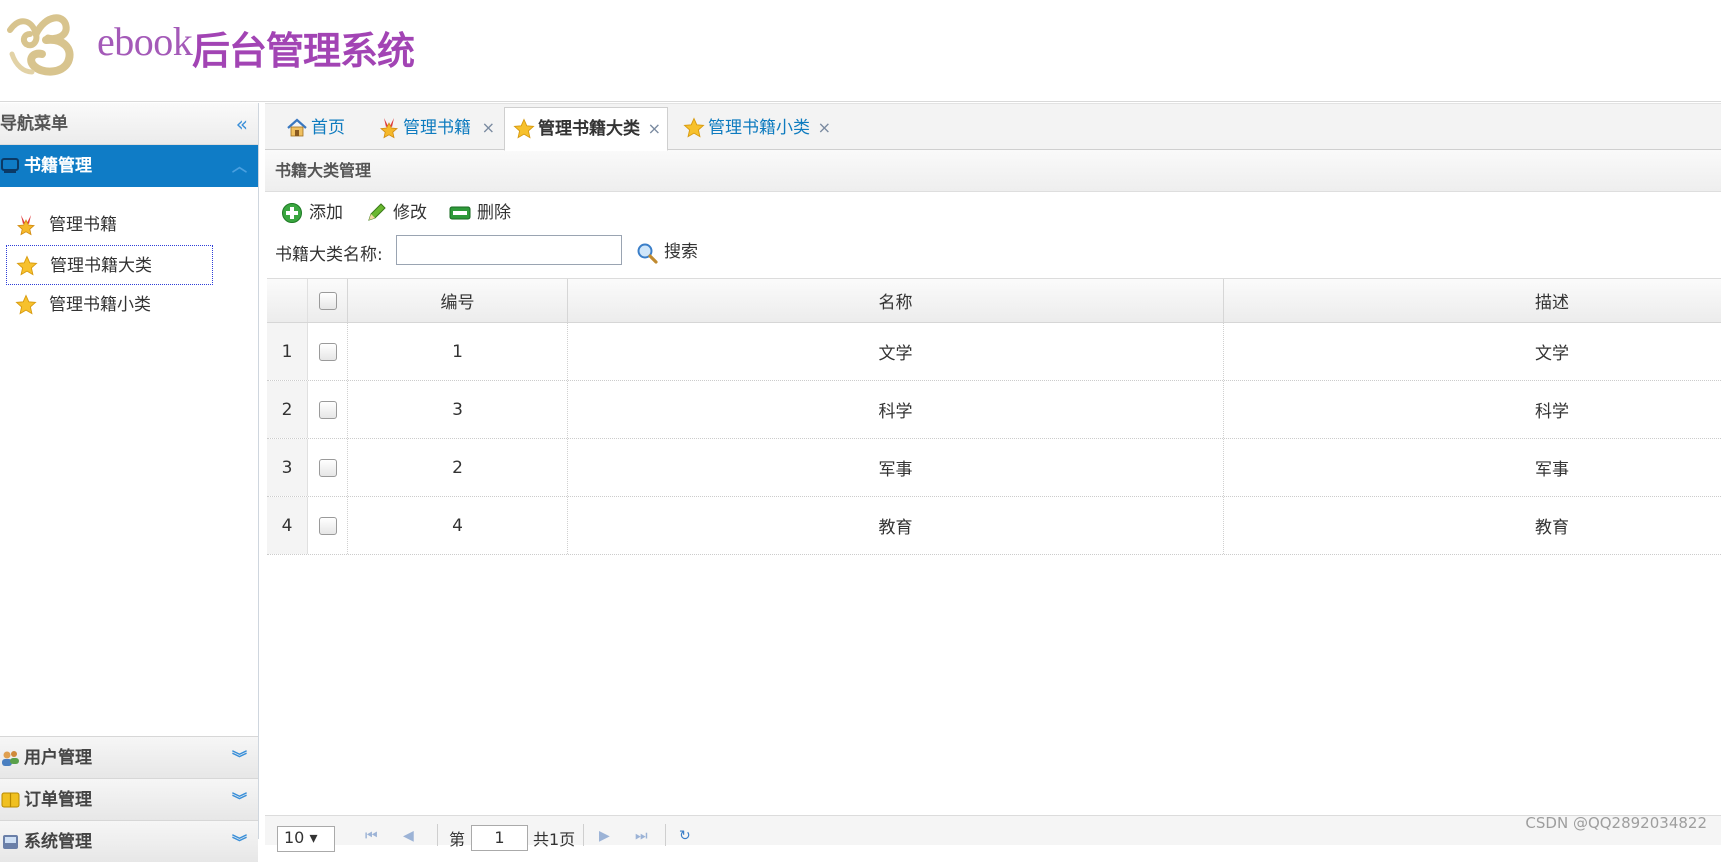  What do you see at coordinates (129, 166) in the screenshot?
I see `accordion-book-management: 书籍管理 ︿` at bounding box center [129, 166].